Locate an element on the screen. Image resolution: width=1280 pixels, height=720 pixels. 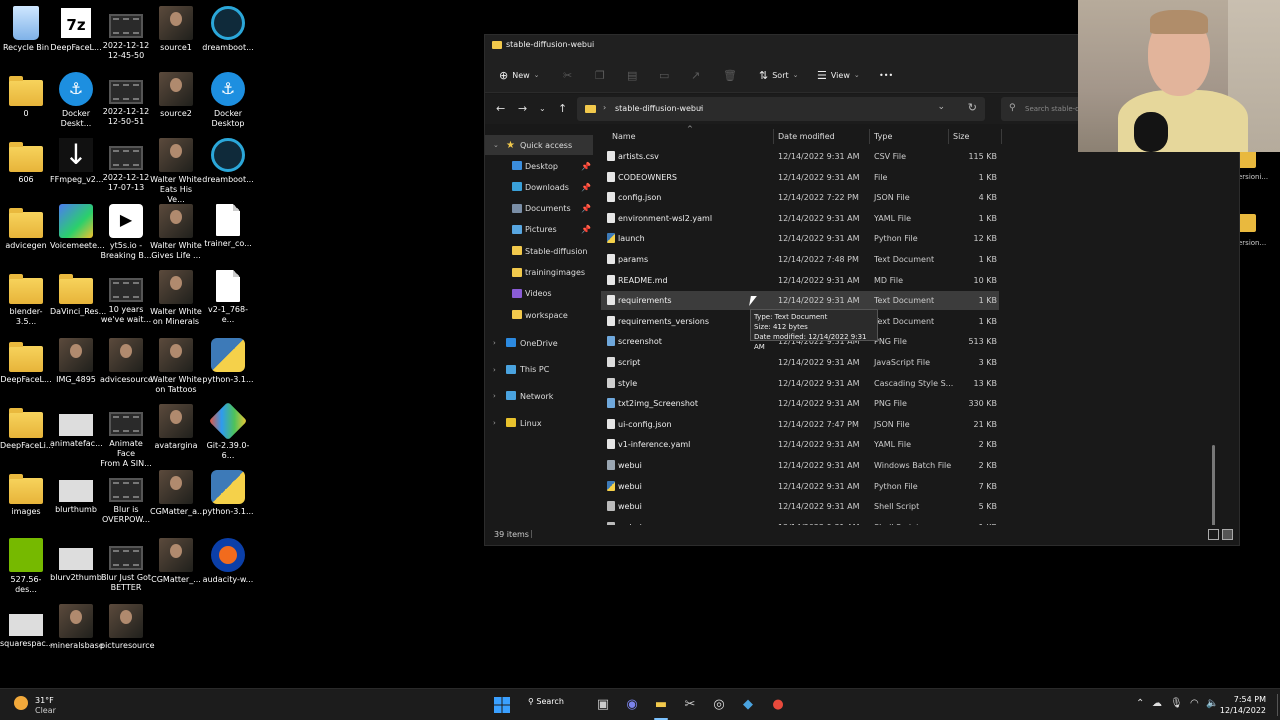
desktop-icon: advicegen is located at coordinates (26, 227).